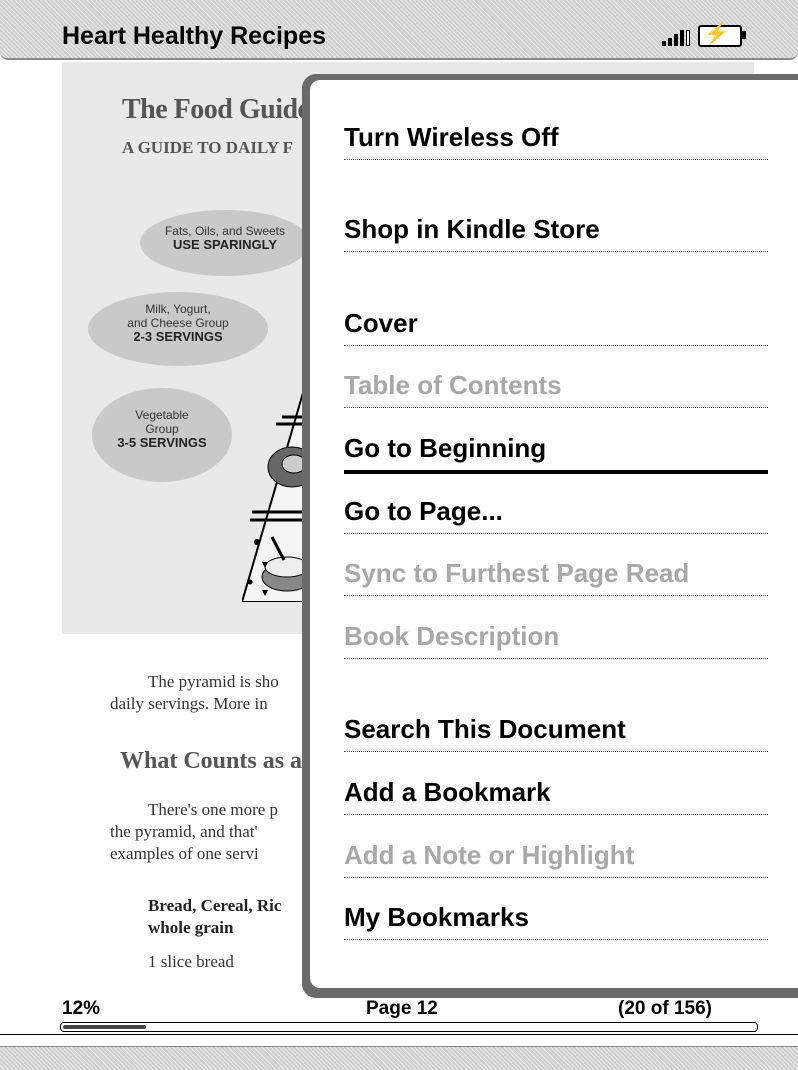 The image size is (798, 1070). I want to click on signal-strength-icon, so click(676, 37).